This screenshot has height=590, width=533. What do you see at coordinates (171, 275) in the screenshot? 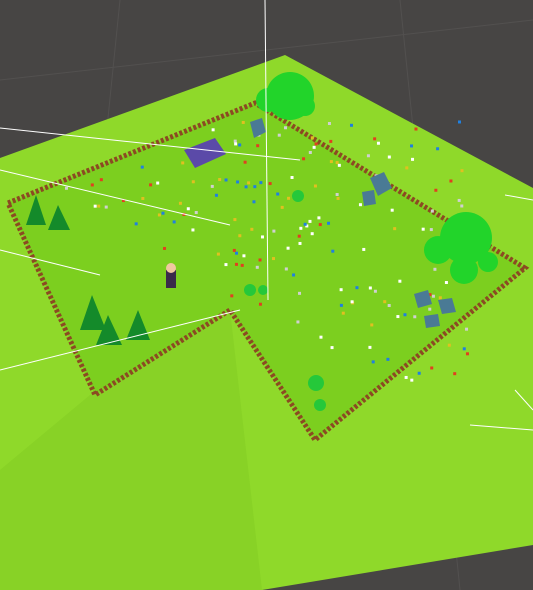
I see `character-icon` at bounding box center [171, 275].